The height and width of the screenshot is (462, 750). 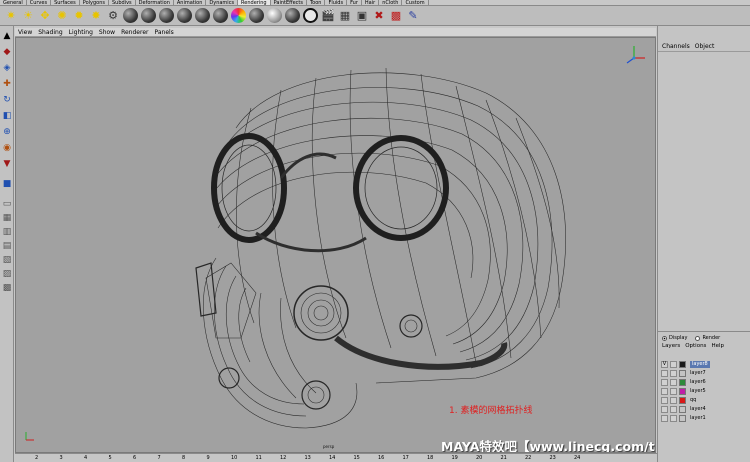 I want to click on channel-box-tab-channels: Channels, so click(x=676, y=47).